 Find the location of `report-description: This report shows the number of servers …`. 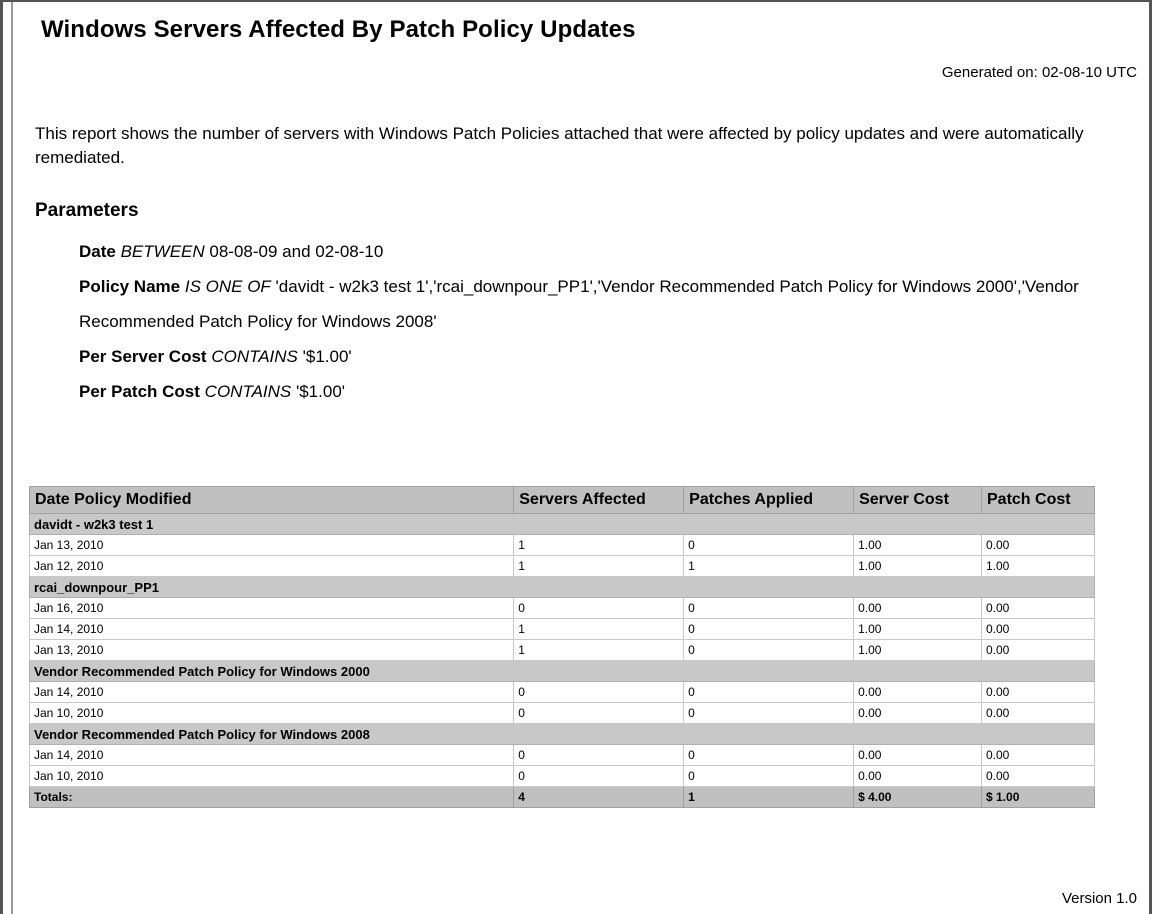

report-description: This report shows the number of servers … is located at coordinates (559, 145).